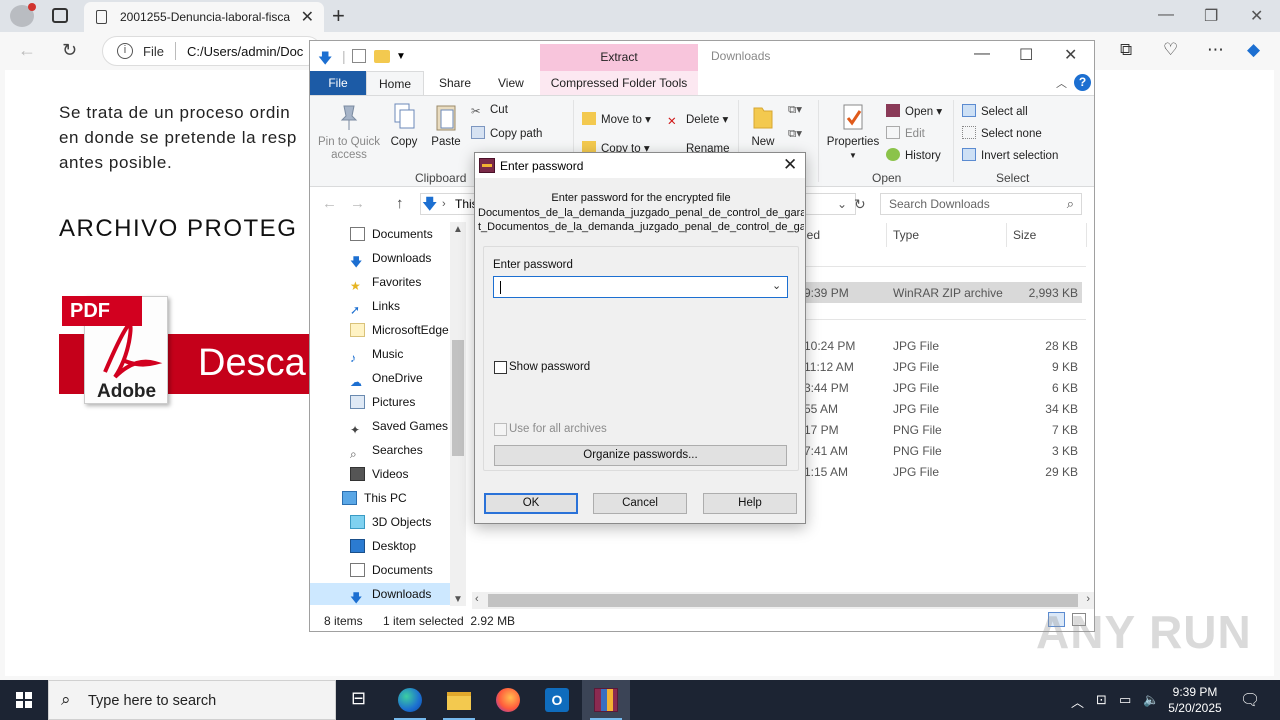 The height and width of the screenshot is (720, 1280). I want to click on history-button: History, so click(913, 155).